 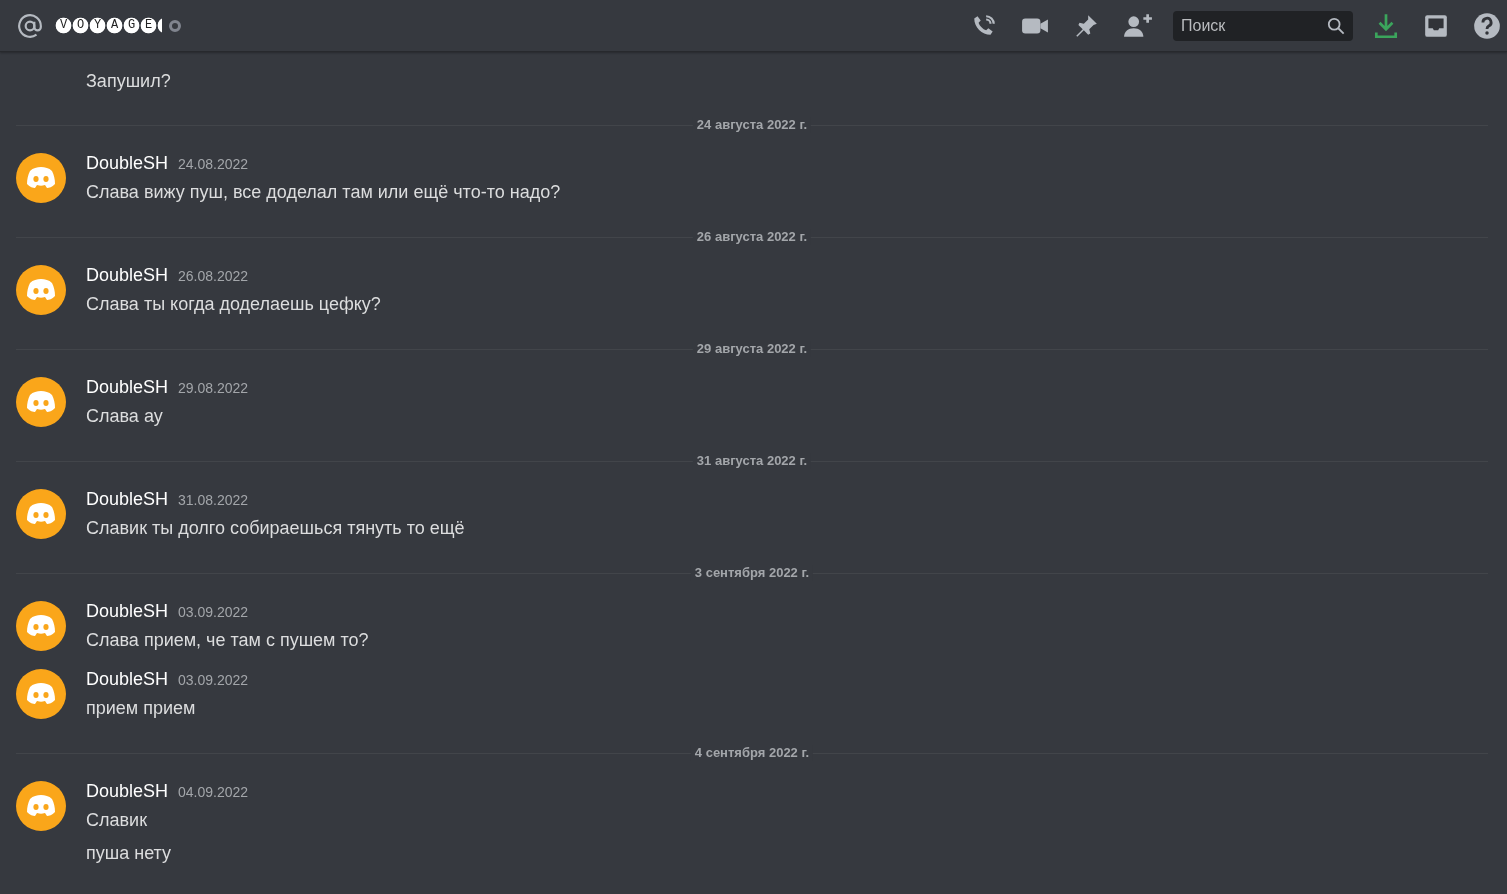 What do you see at coordinates (752, 753) in the screenshot?
I see `date-divider-label: 4 сентября 2022 г.` at bounding box center [752, 753].